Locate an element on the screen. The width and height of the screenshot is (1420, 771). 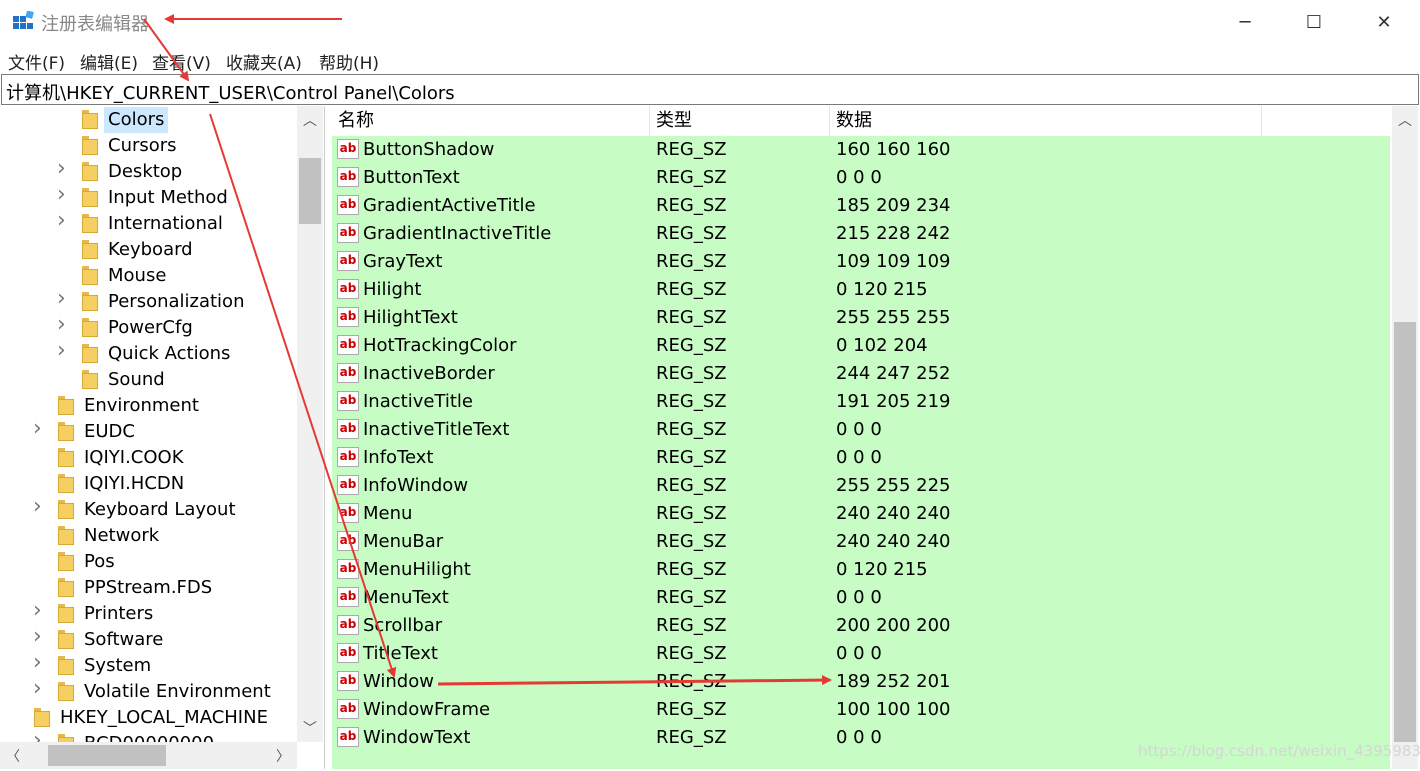
tree-item: › Quick Actions is located at coordinates (148, 352).